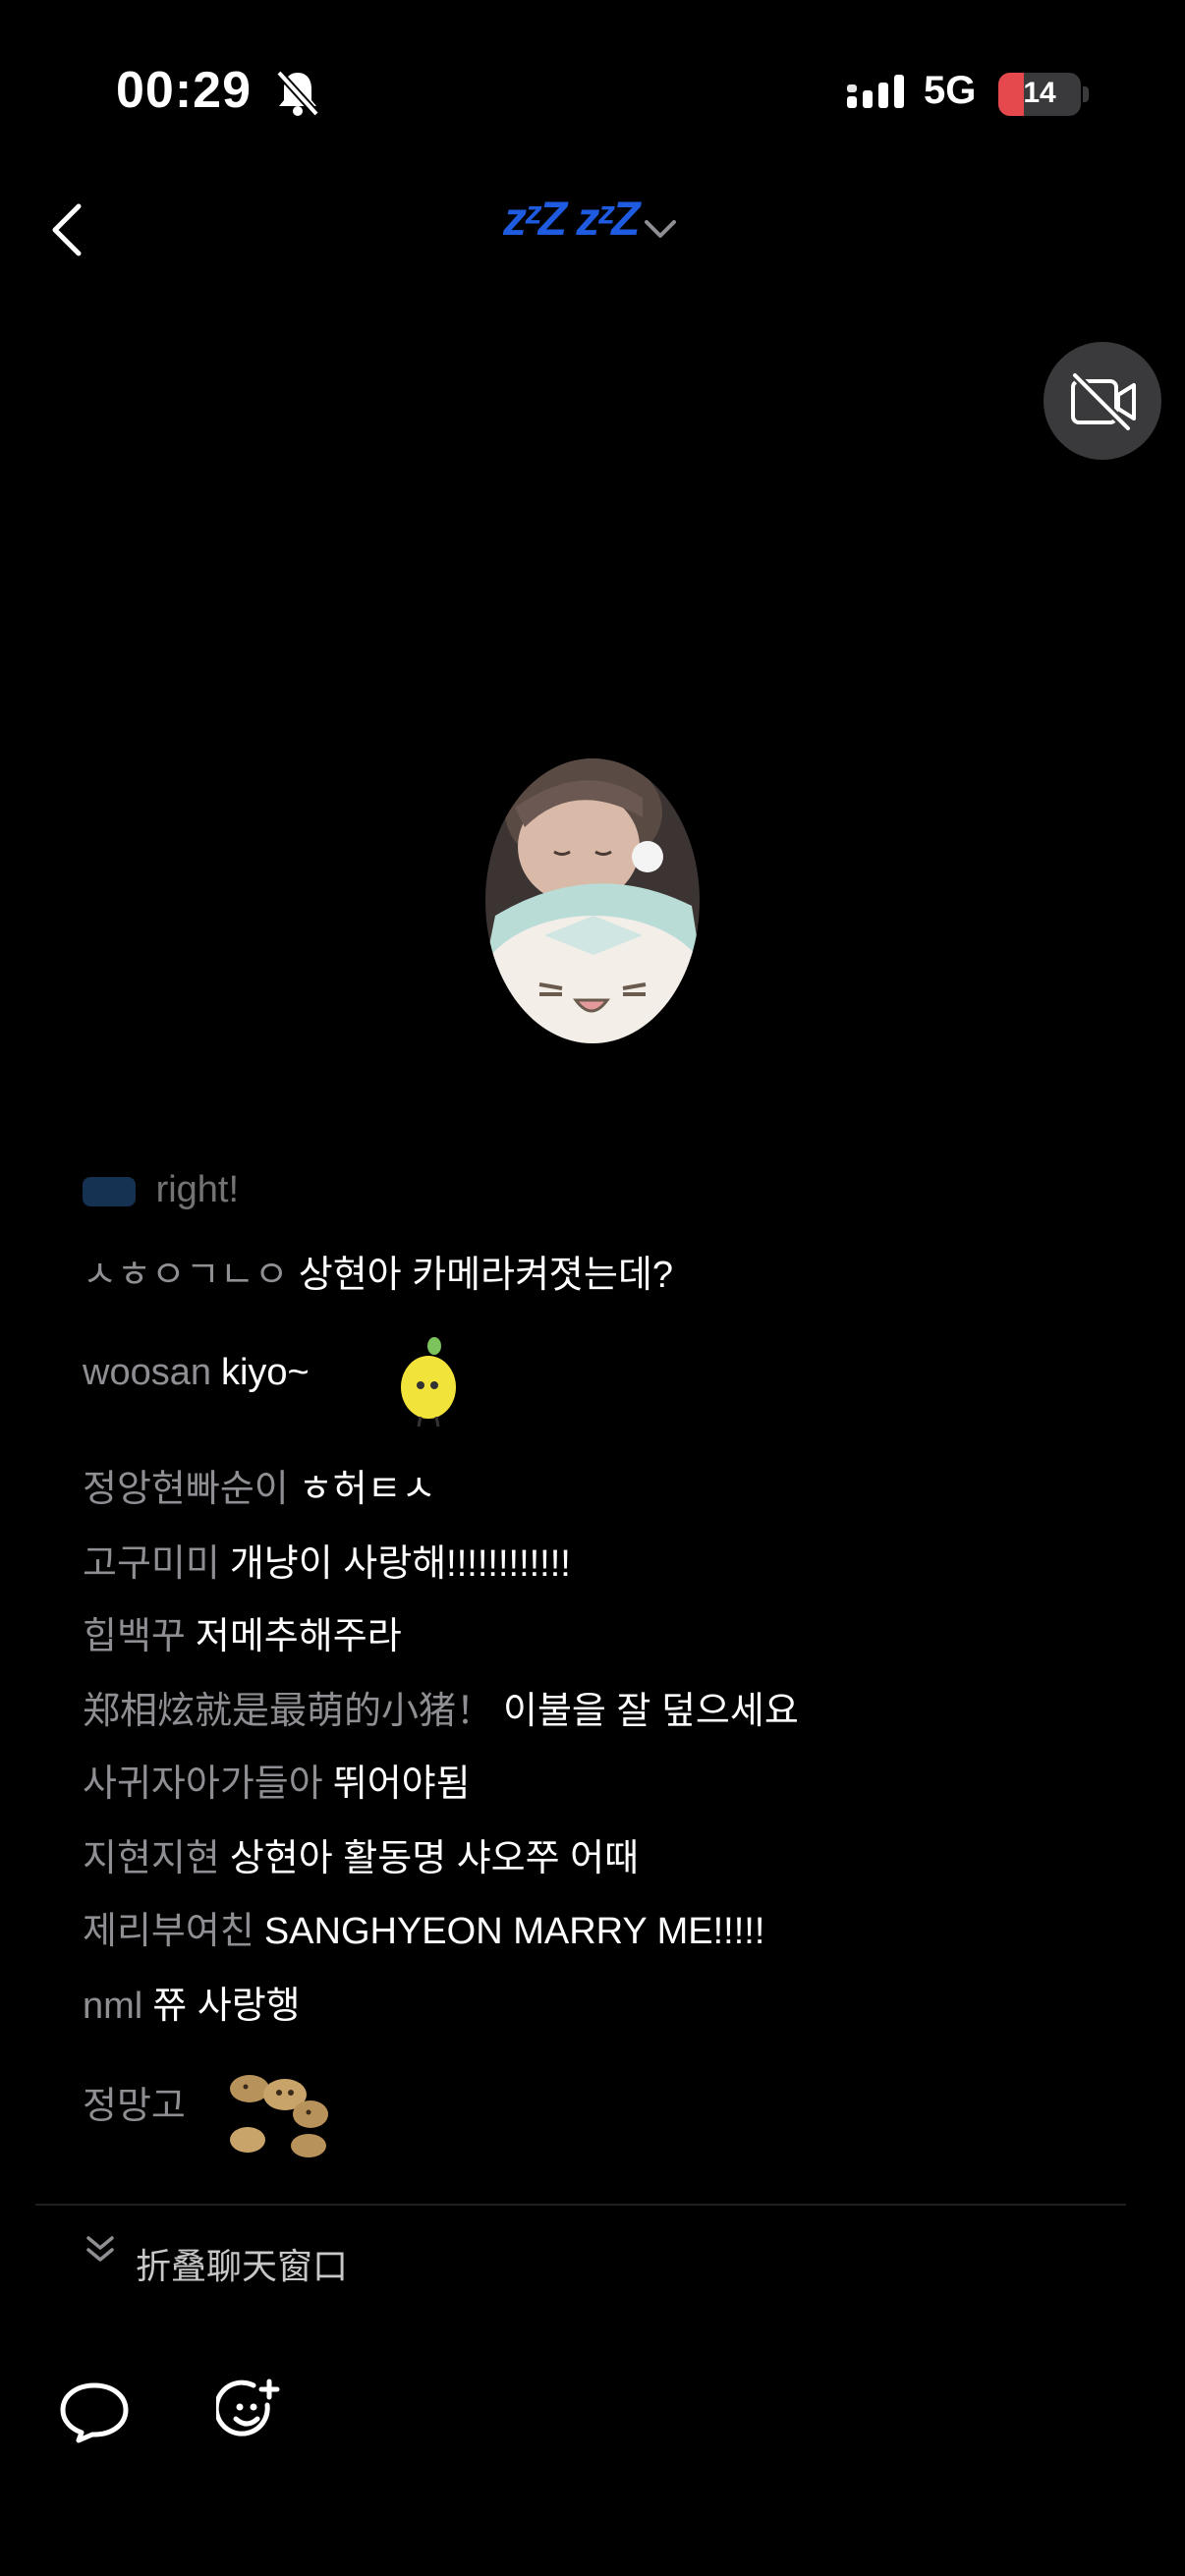 The image size is (1185, 2576). I want to click on camera-off-button, so click(1103, 401).